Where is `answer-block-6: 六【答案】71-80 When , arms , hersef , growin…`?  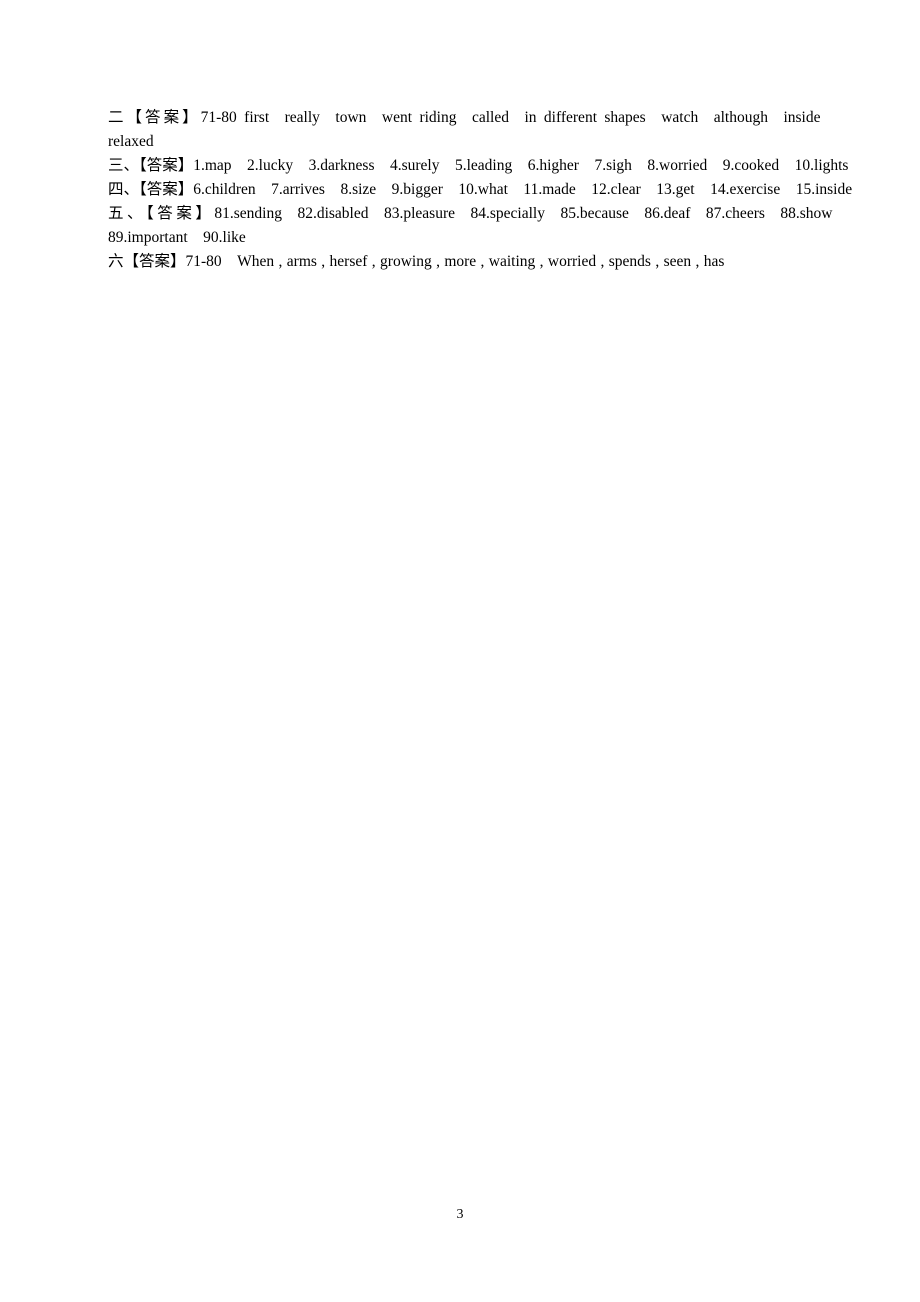 answer-block-6: 六【答案】71-80 When , arms , hersef , growin… is located at coordinates (416, 261).